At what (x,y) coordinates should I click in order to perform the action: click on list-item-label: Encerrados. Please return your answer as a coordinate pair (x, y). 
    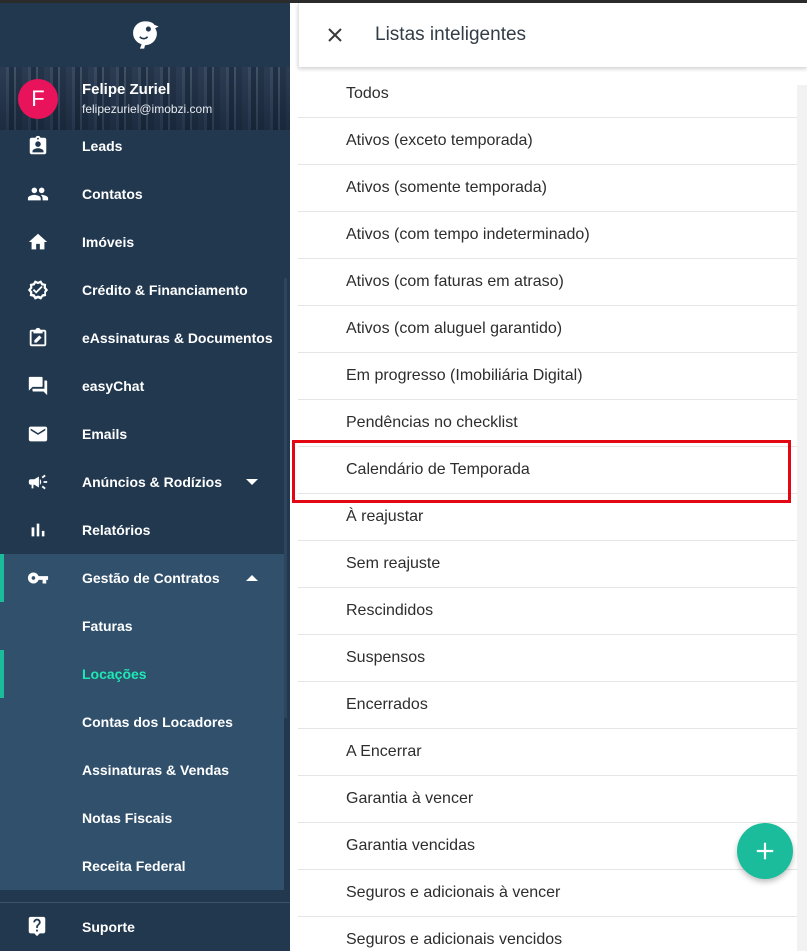
    Looking at the image, I should click on (387, 704).